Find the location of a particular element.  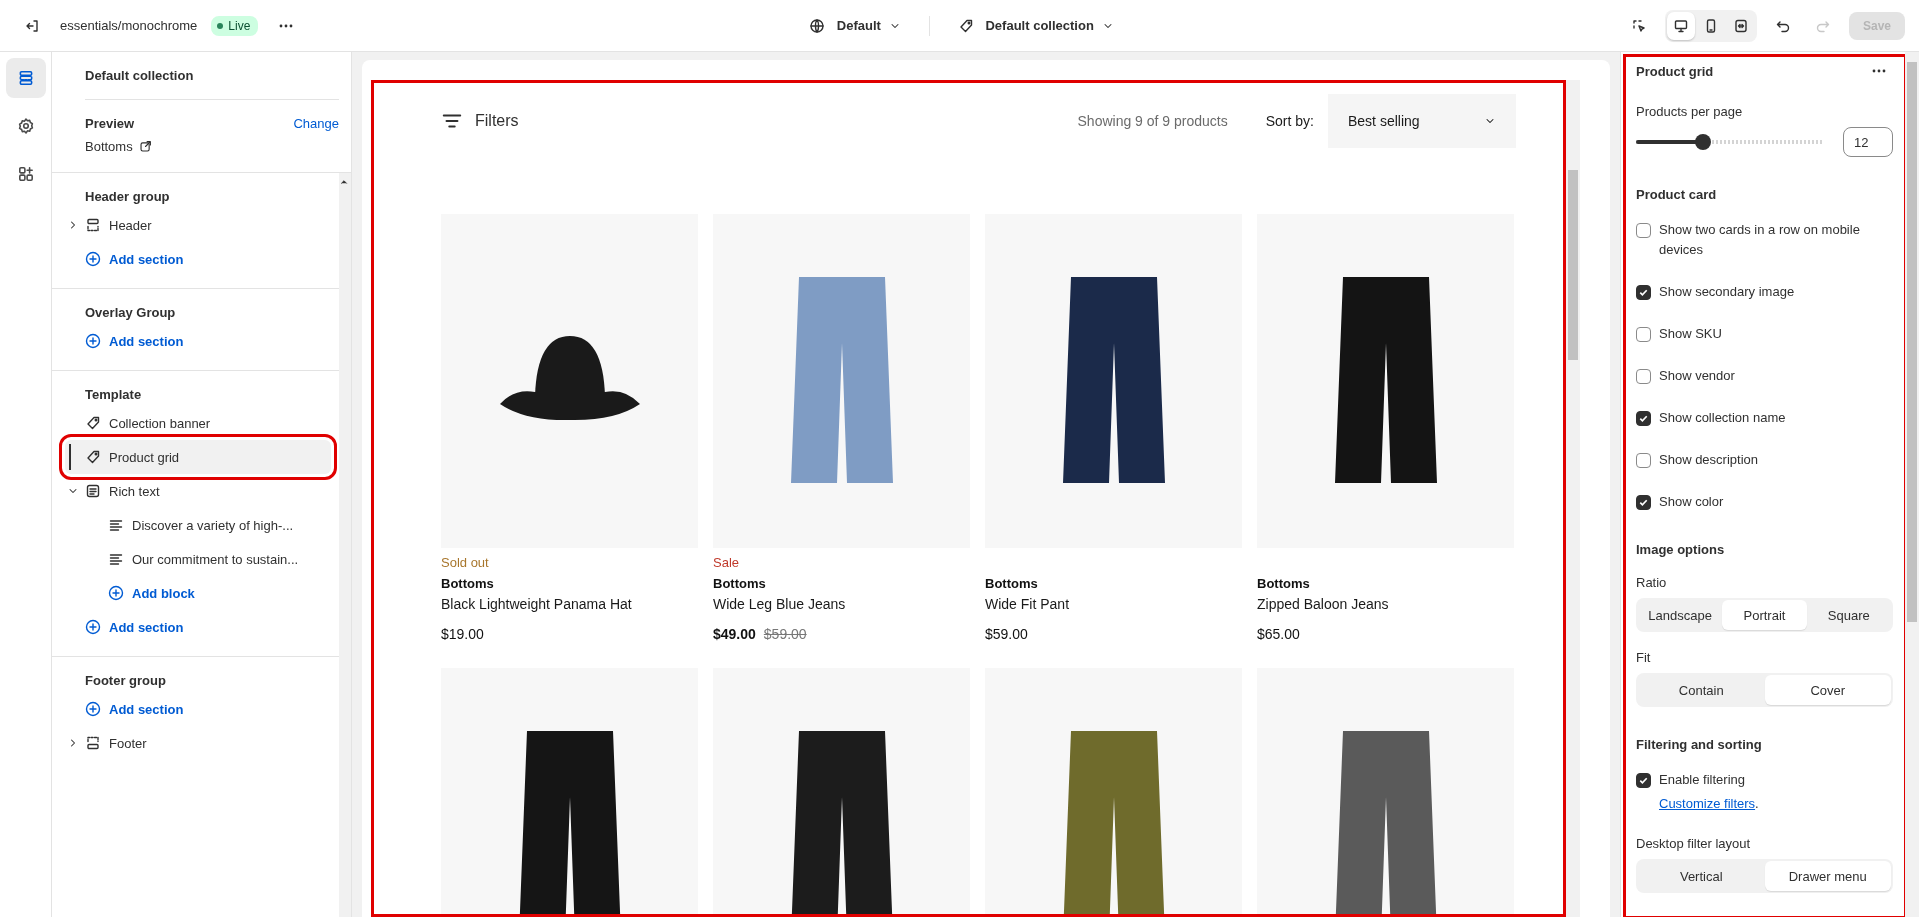

segment-button: Drawer menu is located at coordinates (1827, 876).